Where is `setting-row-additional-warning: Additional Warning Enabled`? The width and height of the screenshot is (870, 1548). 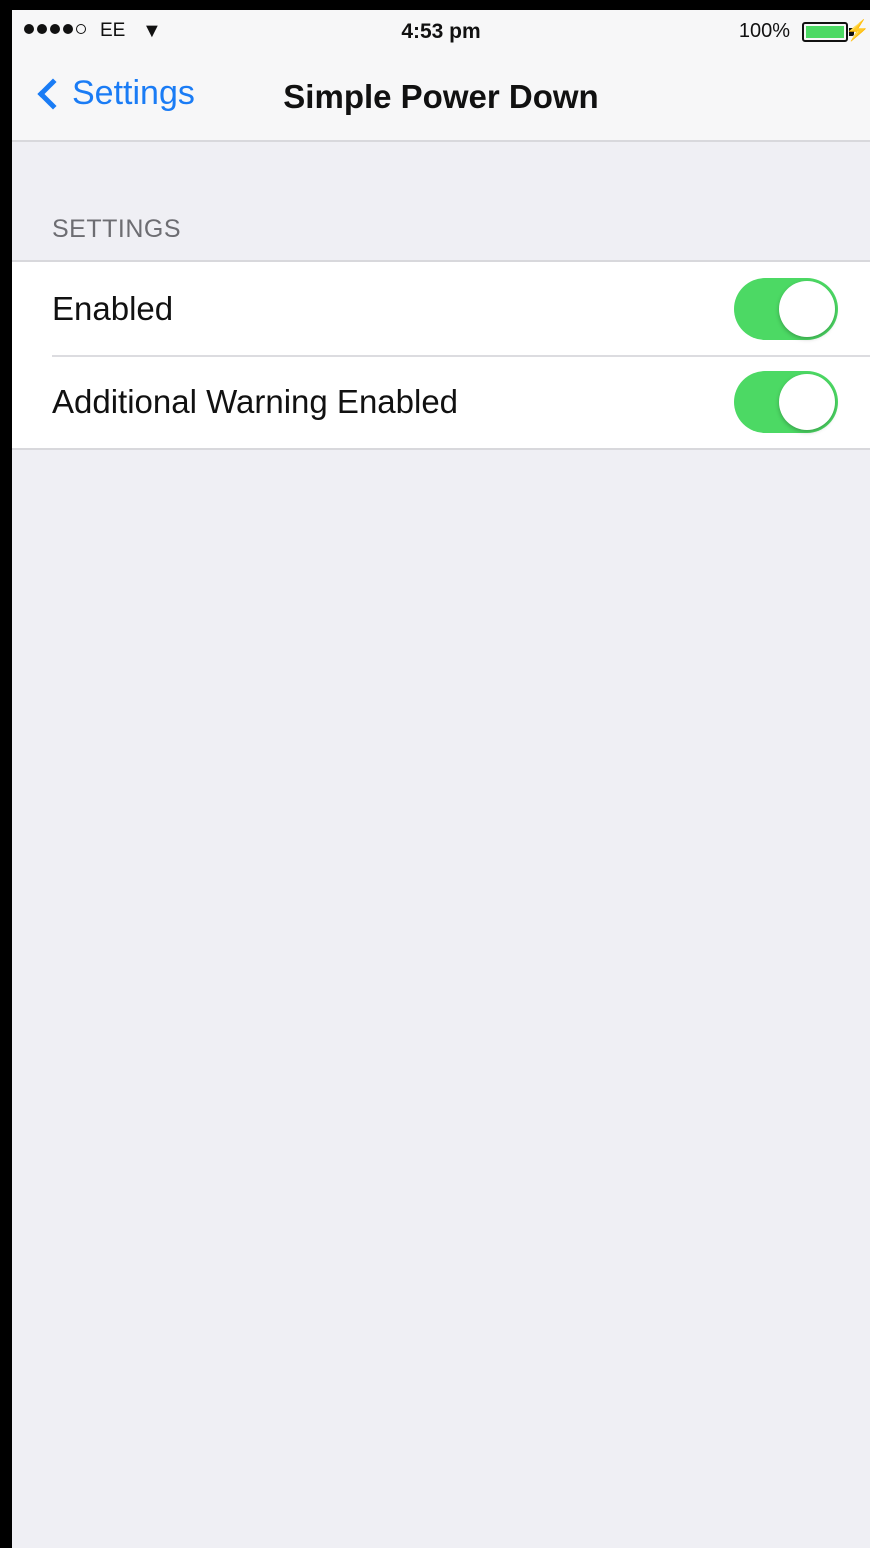
setting-row-additional-warning: Additional Warning Enabled is located at coordinates (441, 401).